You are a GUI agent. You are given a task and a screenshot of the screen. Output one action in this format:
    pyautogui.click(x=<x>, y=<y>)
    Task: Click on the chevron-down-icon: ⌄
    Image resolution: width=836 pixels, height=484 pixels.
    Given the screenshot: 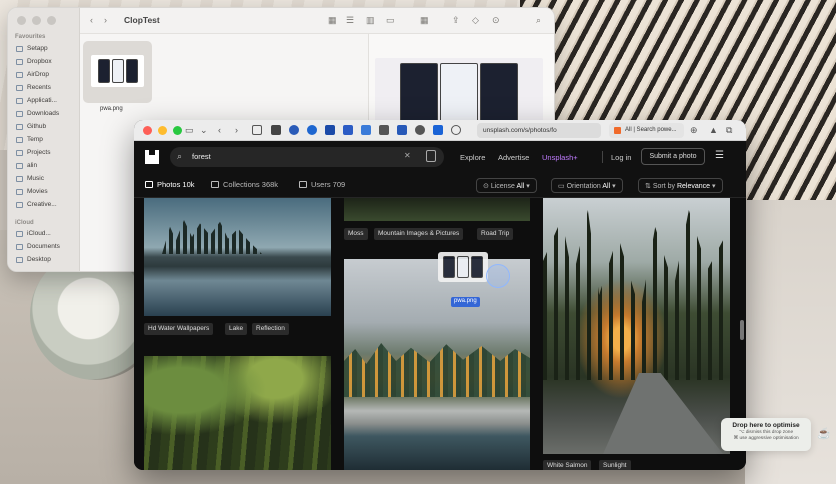 What is the action you would take?
    pyautogui.click(x=204, y=130)
    